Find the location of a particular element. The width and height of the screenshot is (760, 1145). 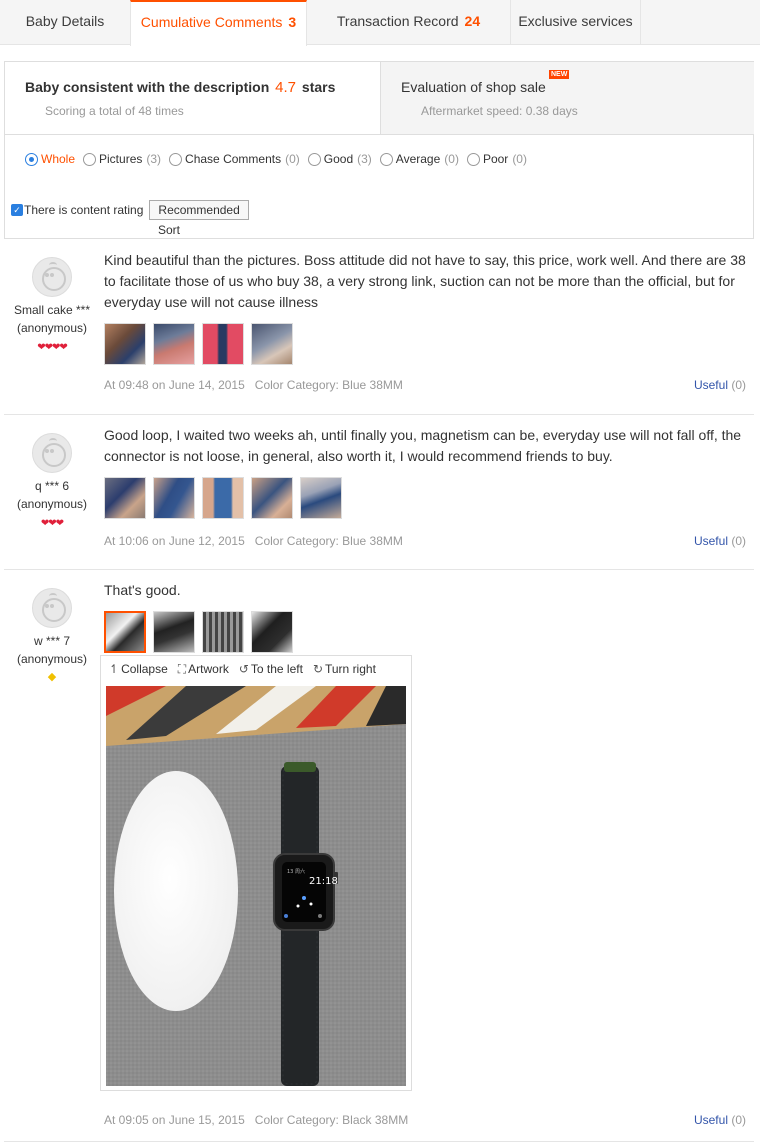

photo-watch-and-mouse: 13 周六 21:18 is located at coordinates (256, 886).